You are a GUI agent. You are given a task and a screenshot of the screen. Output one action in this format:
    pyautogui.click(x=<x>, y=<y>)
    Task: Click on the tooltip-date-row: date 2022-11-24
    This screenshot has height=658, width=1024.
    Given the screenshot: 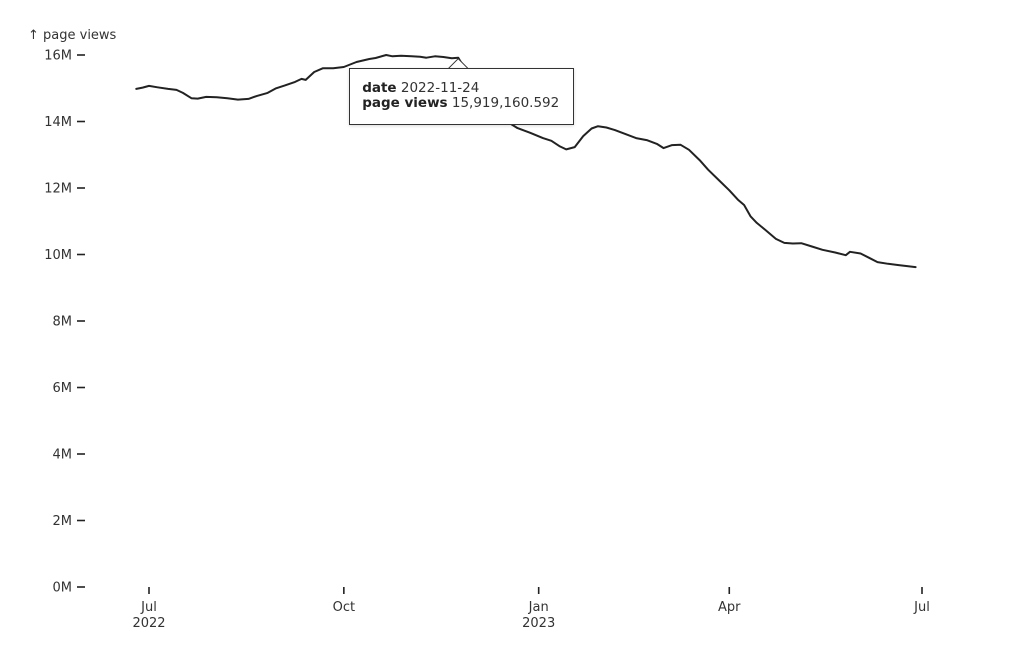 What is the action you would take?
    pyautogui.click(x=460, y=87)
    